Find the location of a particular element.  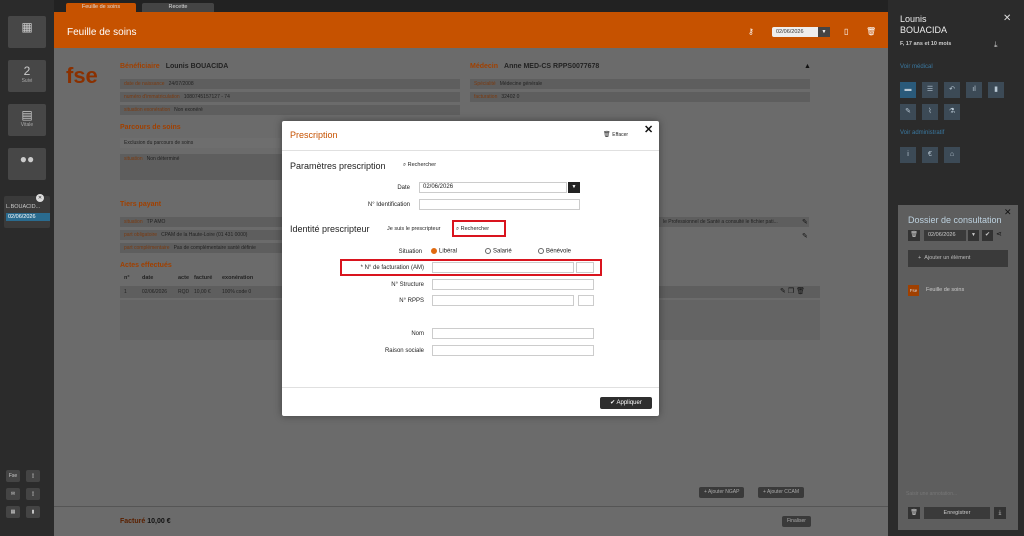

radio-benevole: Bénévole is located at coordinates (554, 251).